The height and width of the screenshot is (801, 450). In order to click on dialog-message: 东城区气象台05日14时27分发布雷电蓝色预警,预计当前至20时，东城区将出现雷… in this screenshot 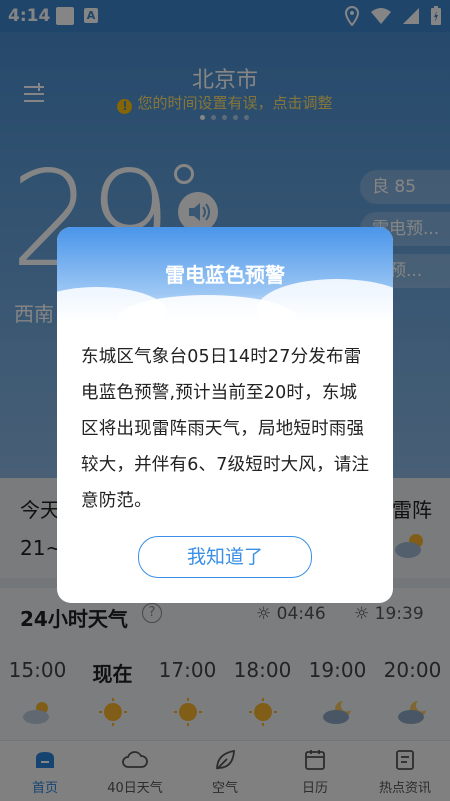, I will do `click(225, 429)`.